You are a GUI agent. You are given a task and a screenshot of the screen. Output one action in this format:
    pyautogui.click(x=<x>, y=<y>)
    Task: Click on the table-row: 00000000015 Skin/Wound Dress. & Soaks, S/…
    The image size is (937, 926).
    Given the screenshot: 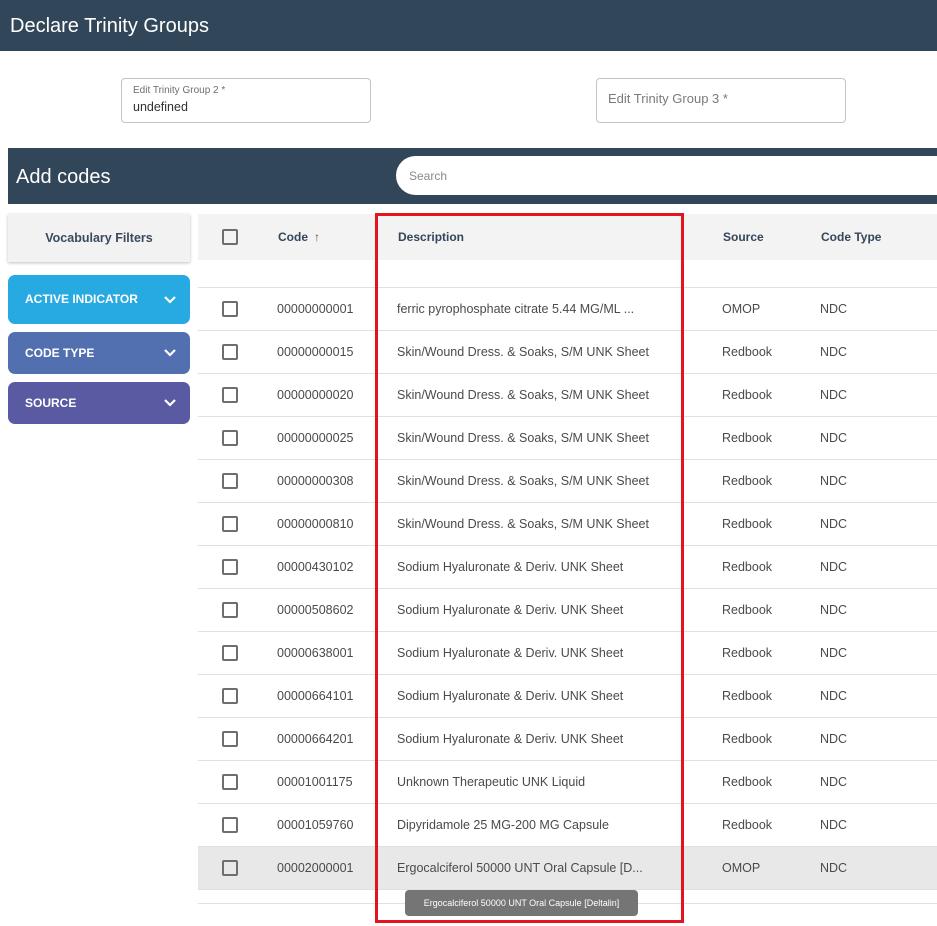 What is the action you would take?
    pyautogui.click(x=567, y=352)
    